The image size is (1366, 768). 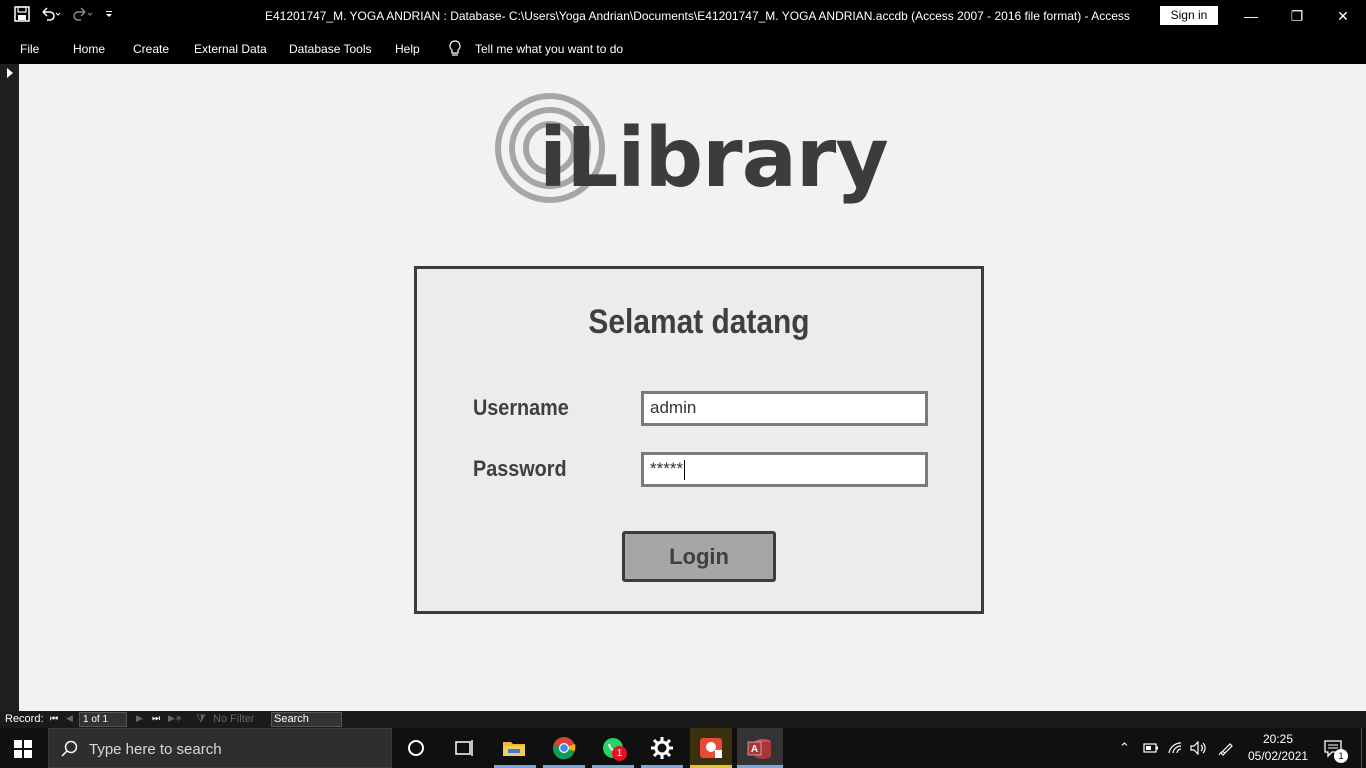 I want to click on password-value: *****, so click(x=667, y=468).